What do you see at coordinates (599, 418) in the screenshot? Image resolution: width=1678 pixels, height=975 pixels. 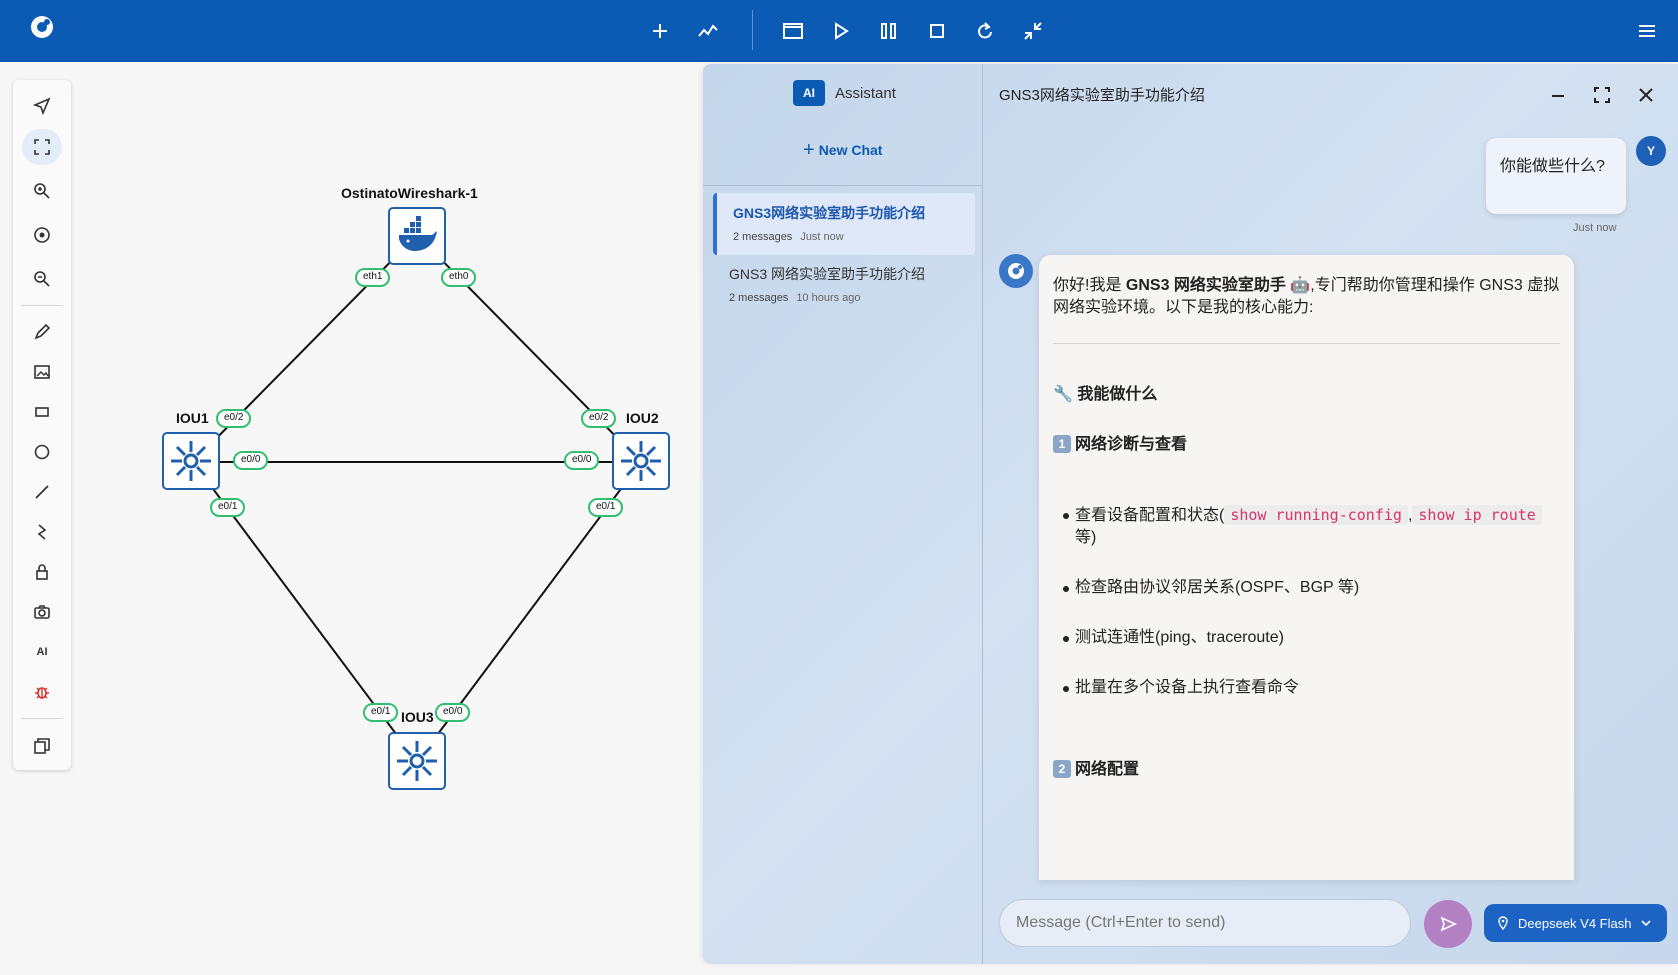 I see `port-iou2-e02: e0/2` at bounding box center [599, 418].